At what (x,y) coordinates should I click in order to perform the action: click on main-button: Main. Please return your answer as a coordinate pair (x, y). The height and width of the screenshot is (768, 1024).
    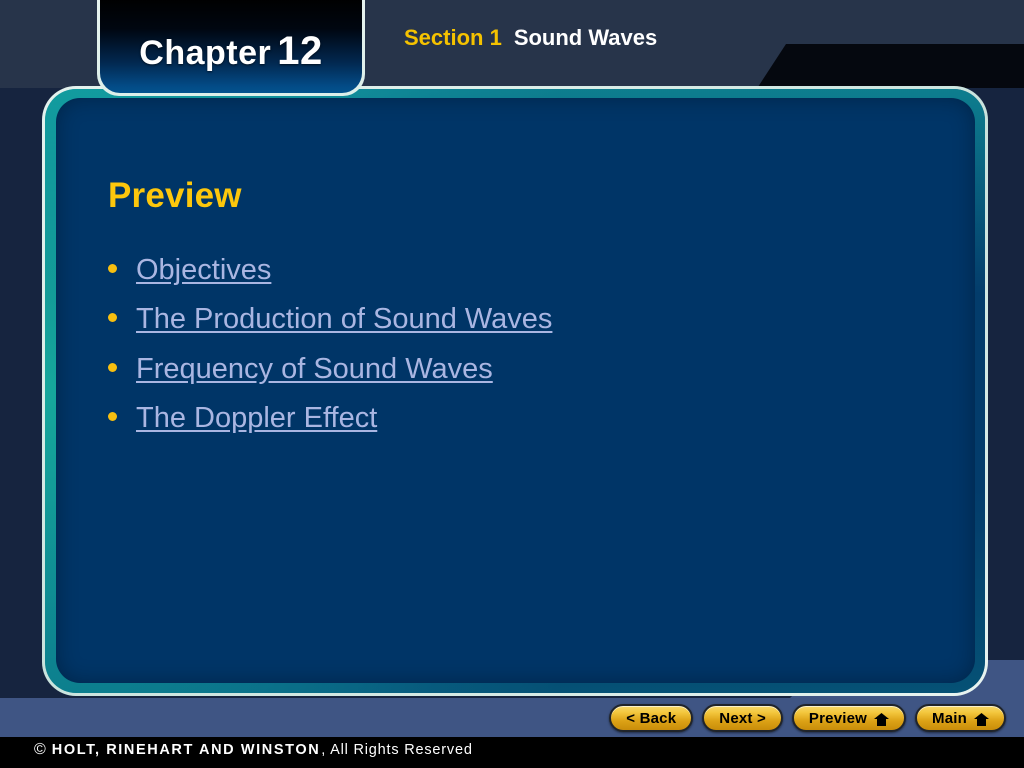
    Looking at the image, I should click on (960, 718).